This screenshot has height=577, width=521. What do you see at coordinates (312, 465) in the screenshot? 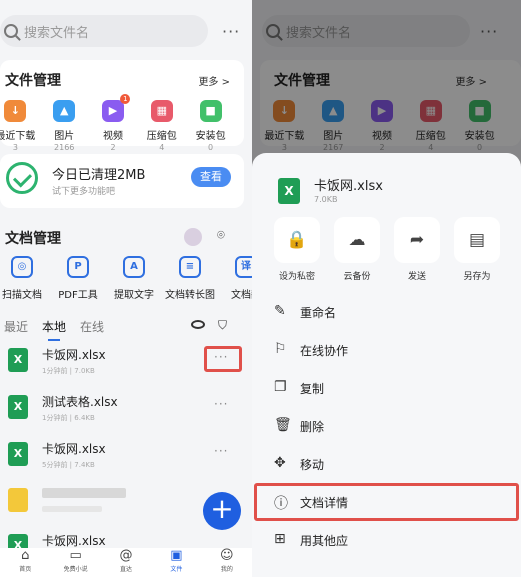
I see `menu-label: 移动` at bounding box center [312, 465].